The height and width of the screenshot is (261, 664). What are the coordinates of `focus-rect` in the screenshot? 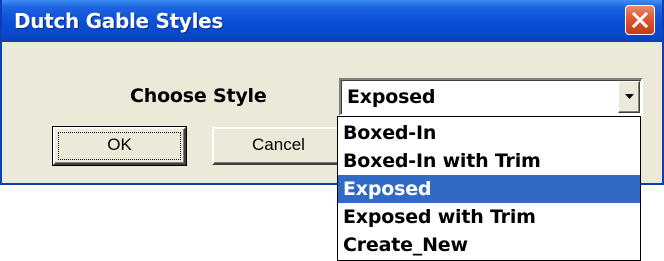 It's located at (119, 146).